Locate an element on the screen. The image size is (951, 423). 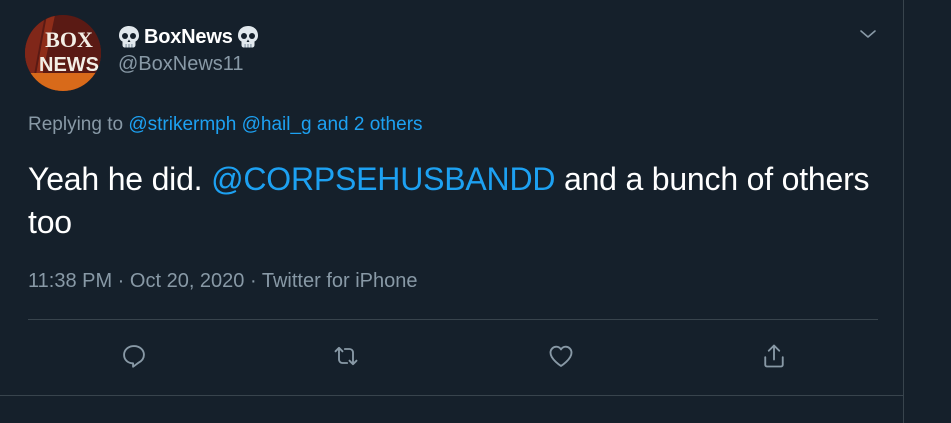
like-button is located at coordinates (561, 356).